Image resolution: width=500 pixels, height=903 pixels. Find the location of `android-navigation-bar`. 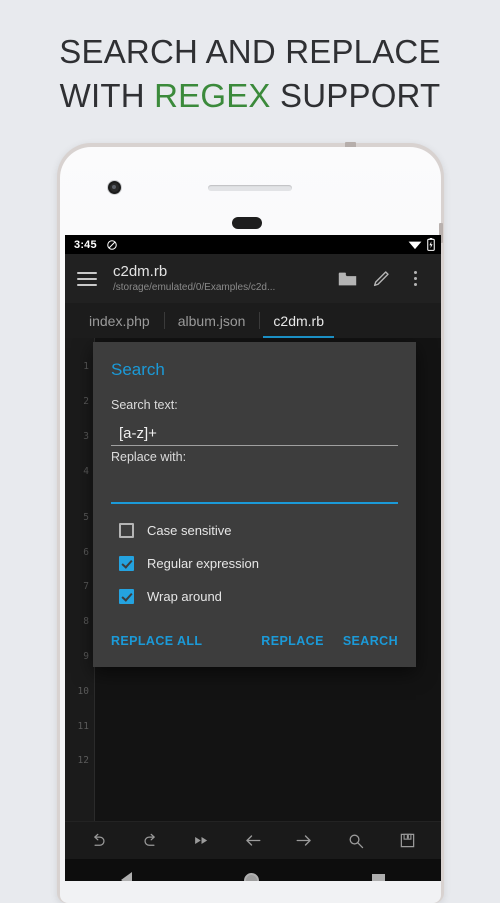

android-navigation-bar is located at coordinates (253, 870).